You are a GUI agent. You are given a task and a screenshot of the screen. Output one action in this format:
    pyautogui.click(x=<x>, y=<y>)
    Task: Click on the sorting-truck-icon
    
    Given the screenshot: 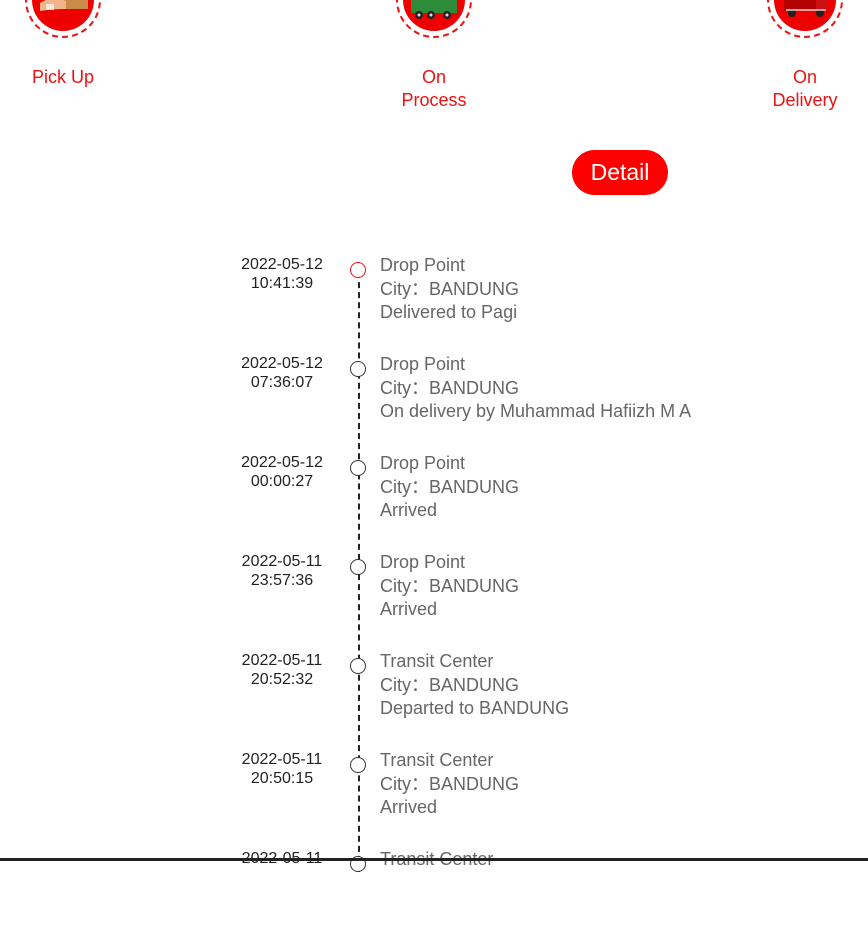 What is the action you would take?
    pyautogui.click(x=434, y=19)
    